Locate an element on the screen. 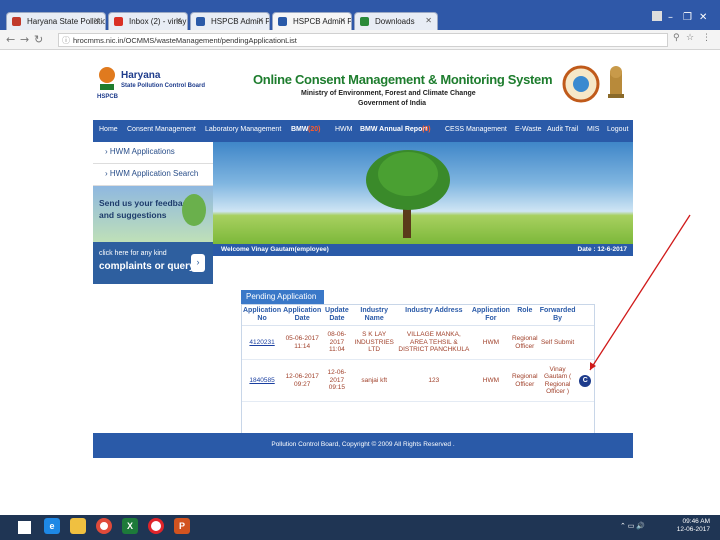 This screenshot has height=540, width=720. chrome-icon is located at coordinates (104, 526).